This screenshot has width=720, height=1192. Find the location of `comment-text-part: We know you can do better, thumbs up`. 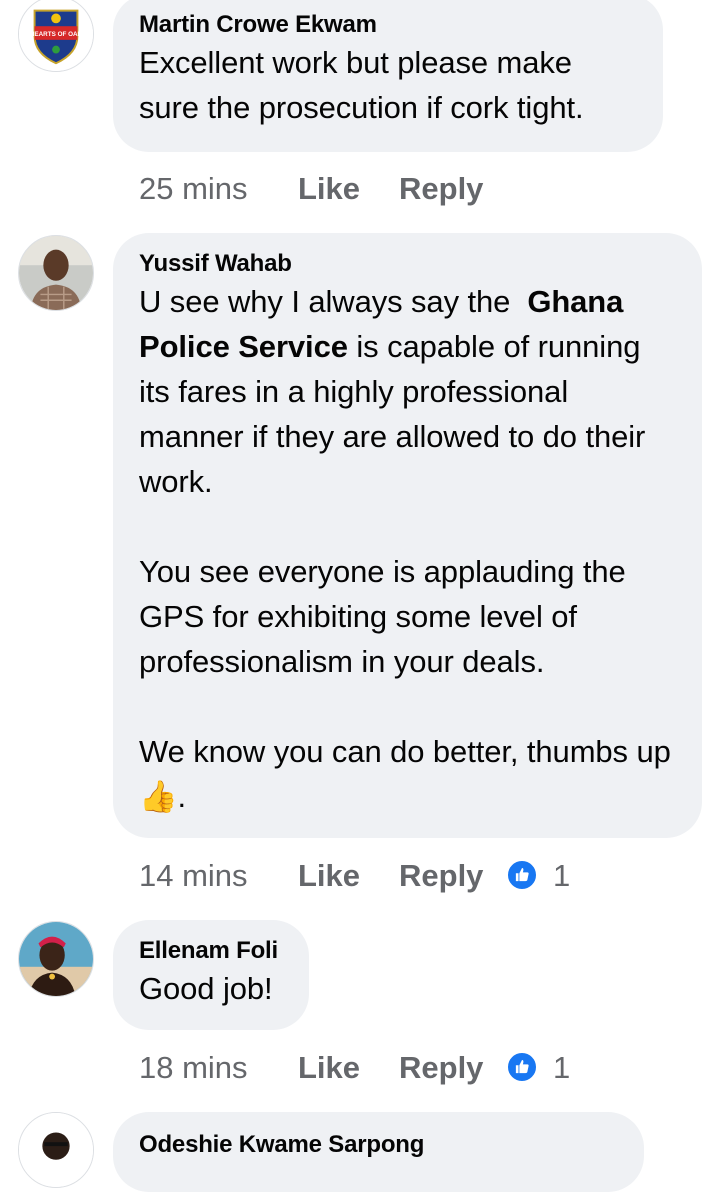

comment-text-part: We know you can do better, thumbs up is located at coordinates (405, 751).